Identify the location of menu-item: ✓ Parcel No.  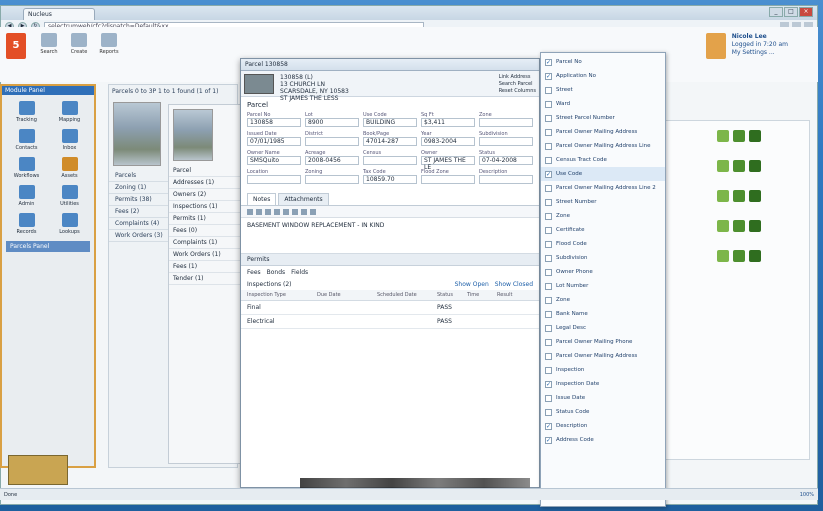
(603, 62).